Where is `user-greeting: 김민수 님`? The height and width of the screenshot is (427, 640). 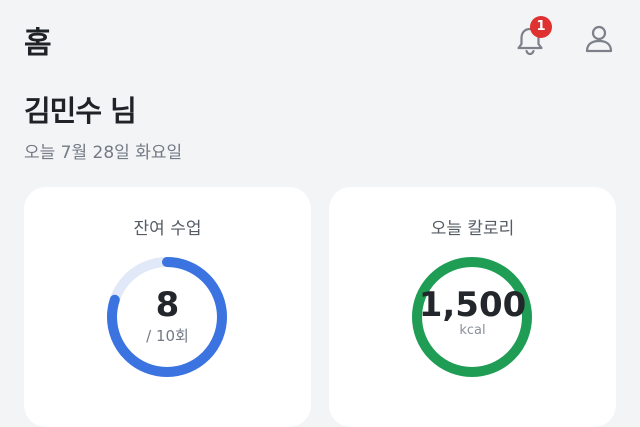
user-greeting: 김민수 님 is located at coordinates (80, 111).